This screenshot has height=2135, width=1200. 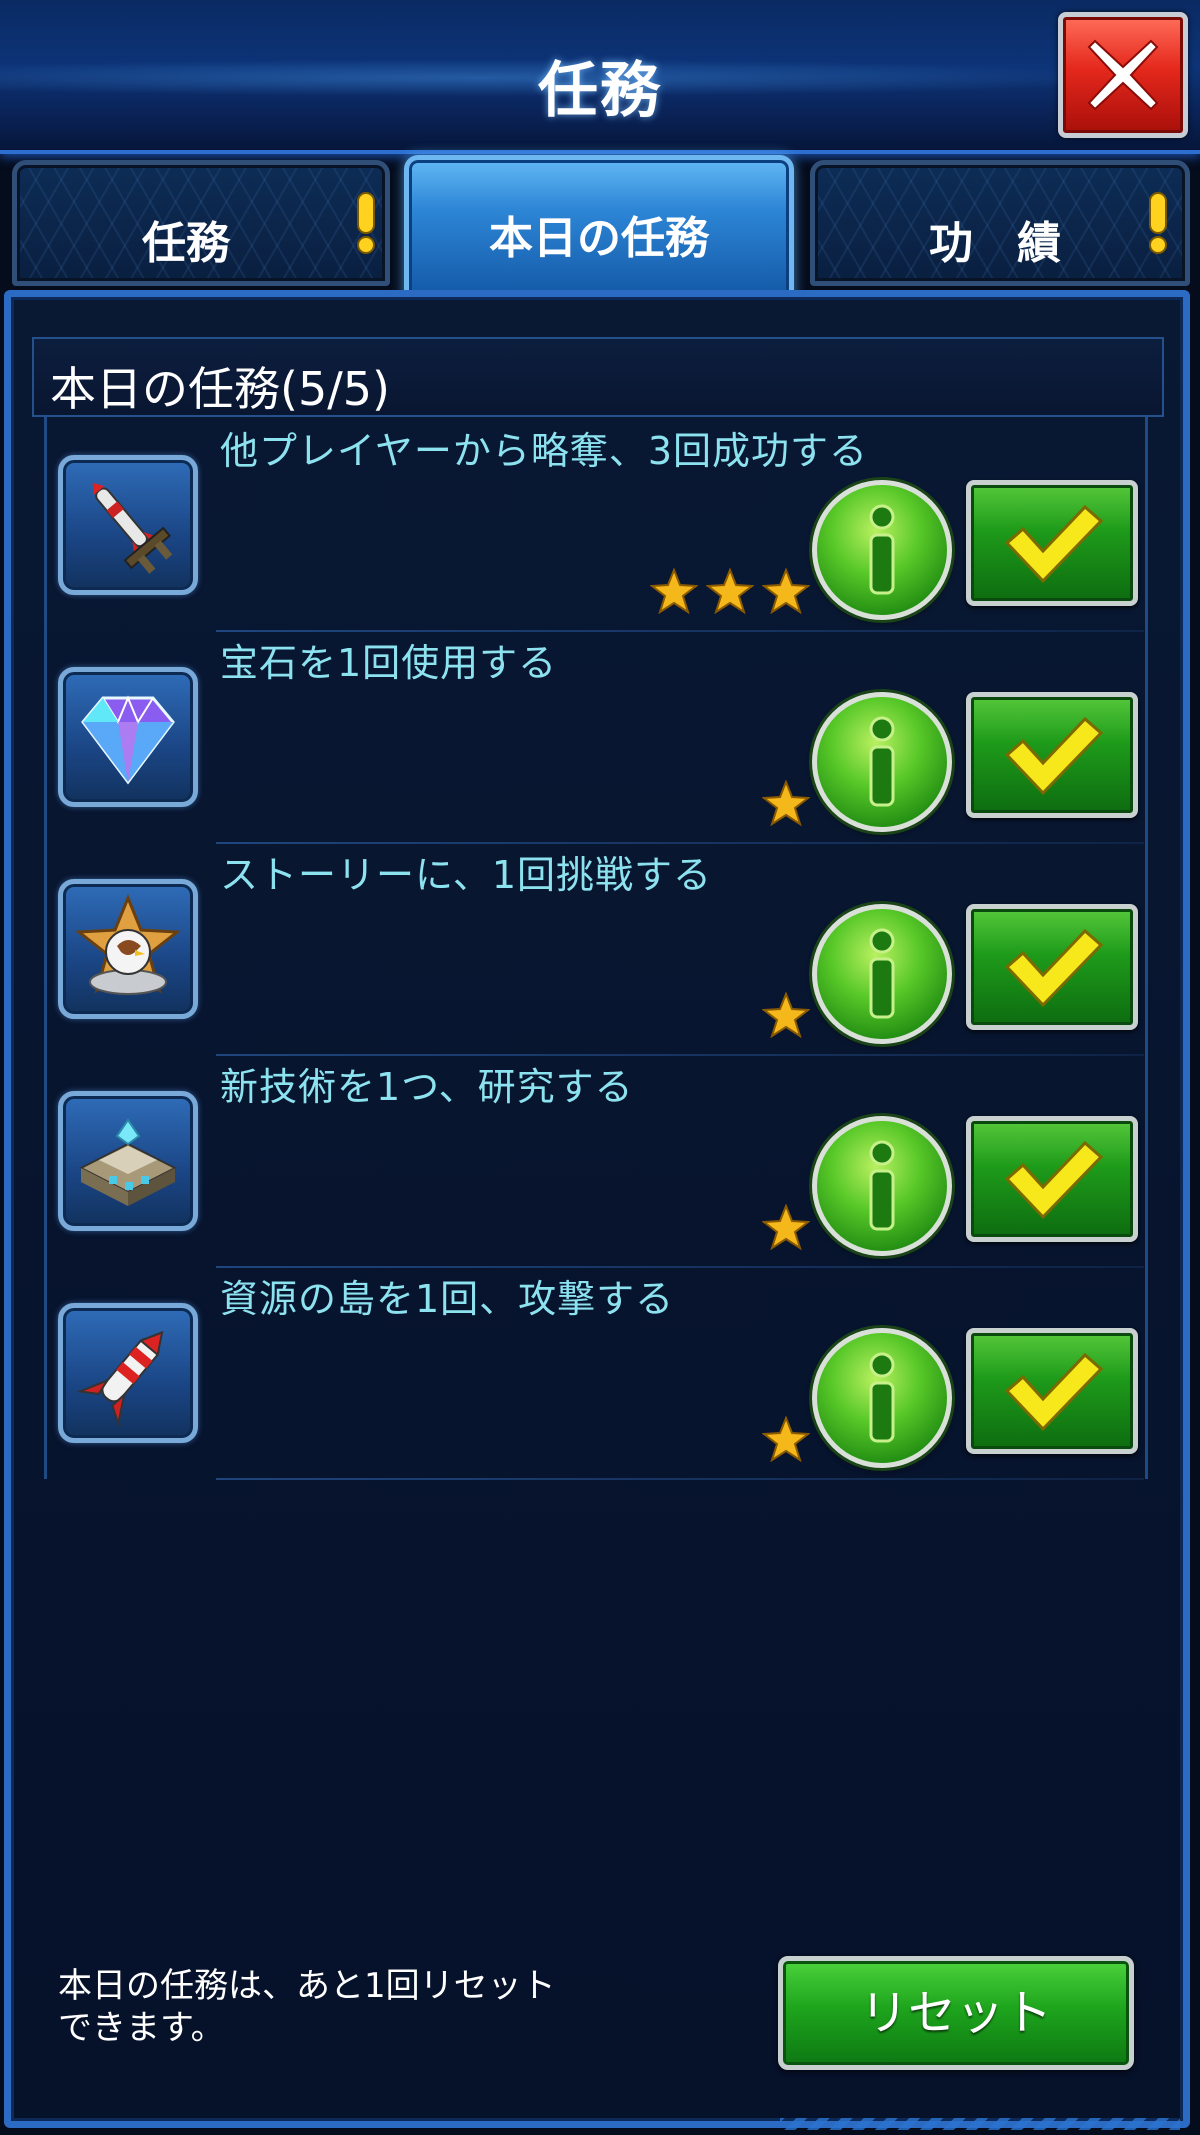 I want to click on title-bar: 任務, so click(x=600, y=77).